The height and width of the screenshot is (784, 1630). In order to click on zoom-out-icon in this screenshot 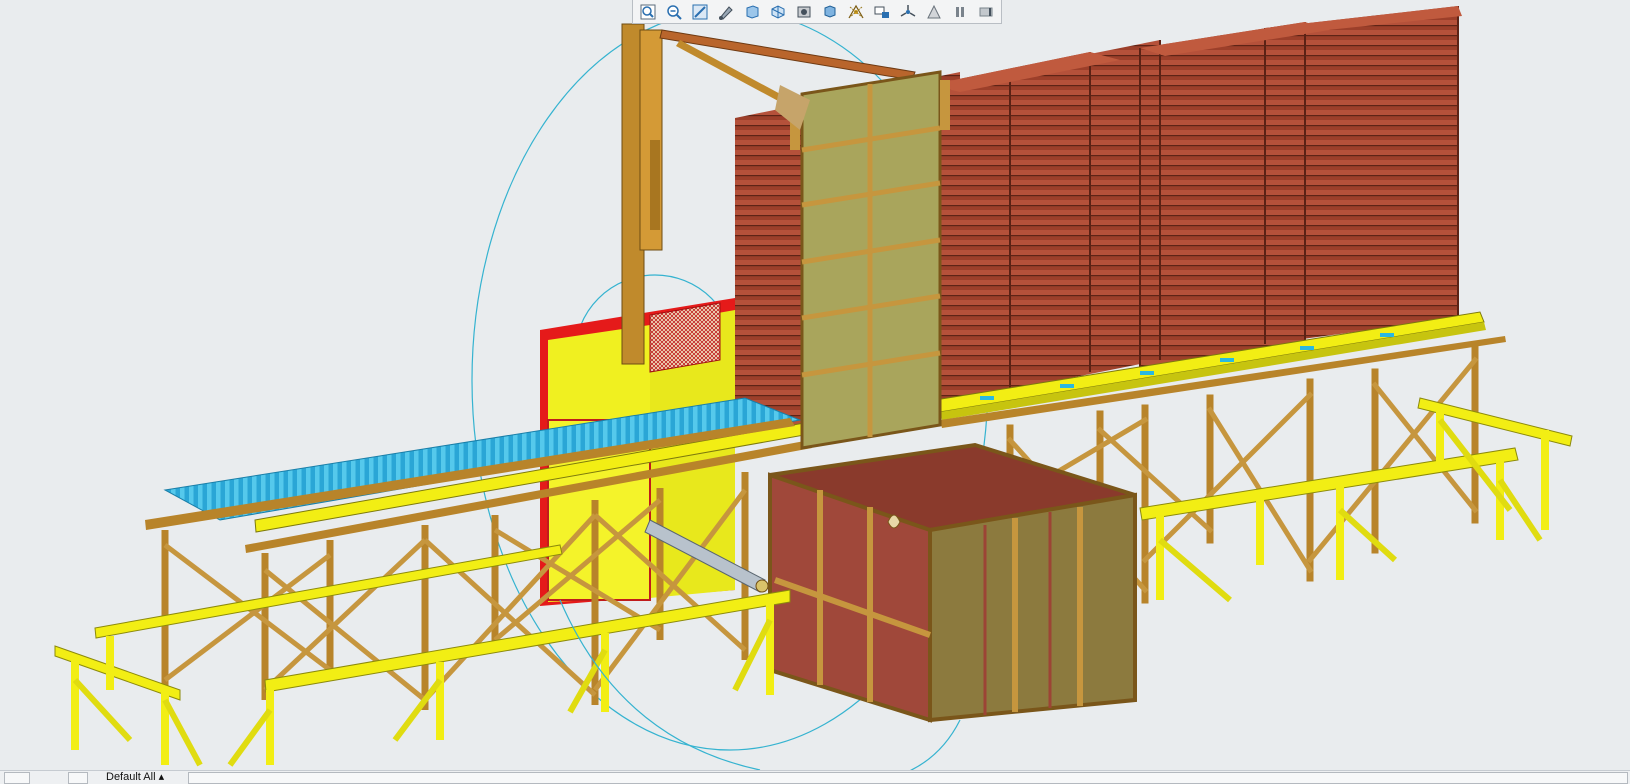, I will do `click(674, 12)`.